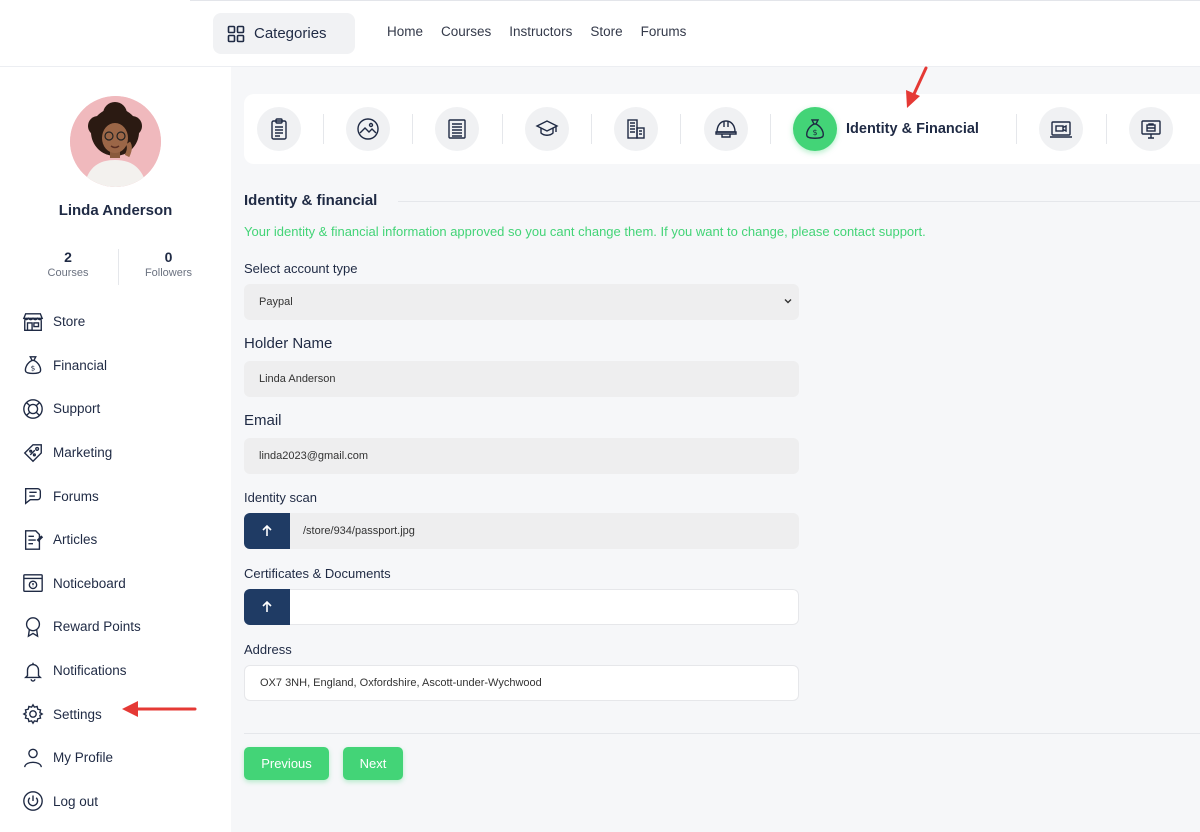 The image size is (1200, 832). I want to click on followers-label: Followers, so click(168, 273).